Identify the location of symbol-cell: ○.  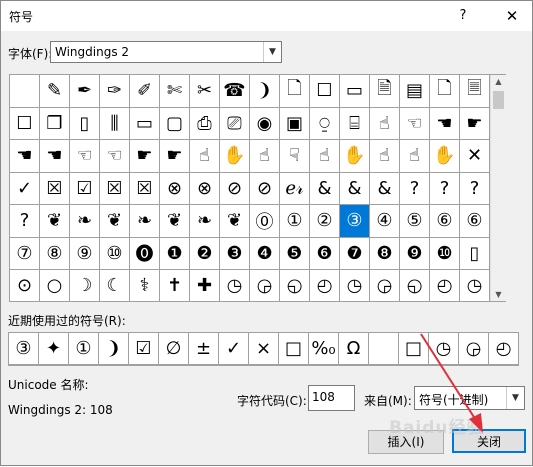
(55, 285).